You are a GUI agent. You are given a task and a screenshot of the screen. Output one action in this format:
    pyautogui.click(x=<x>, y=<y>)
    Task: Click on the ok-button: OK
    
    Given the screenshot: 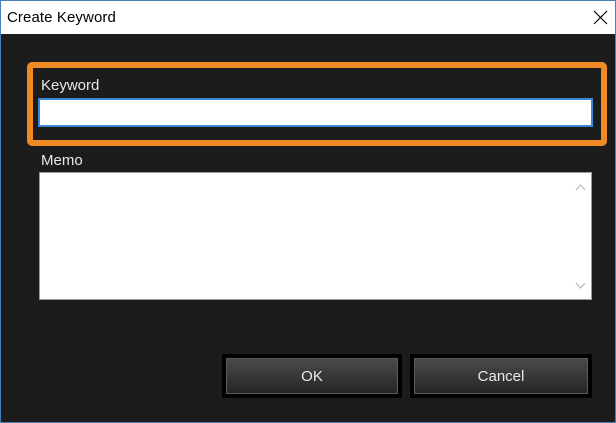 What is the action you would take?
    pyautogui.click(x=312, y=376)
    